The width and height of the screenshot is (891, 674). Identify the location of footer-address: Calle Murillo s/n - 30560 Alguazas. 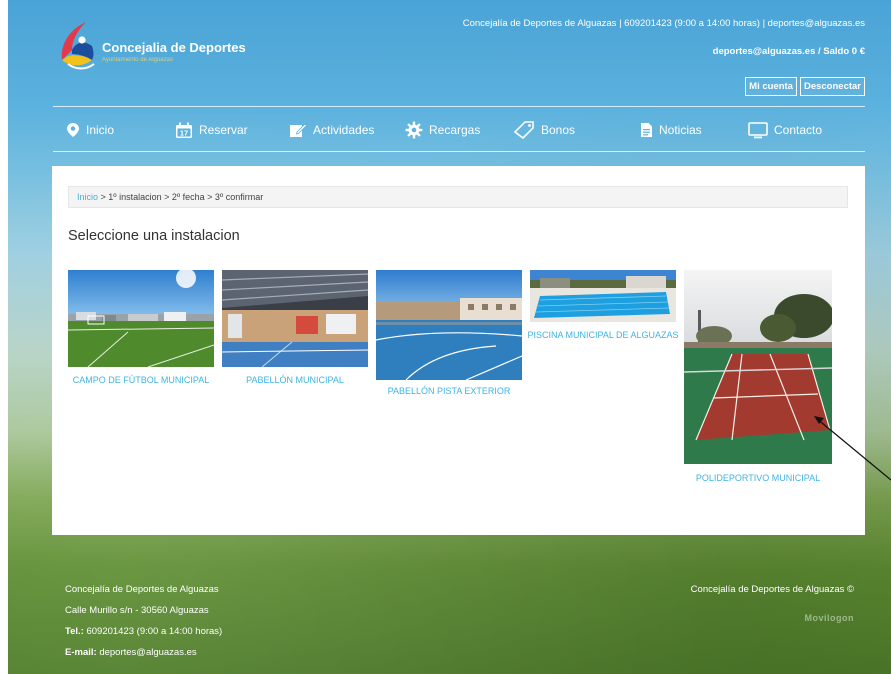
(137, 610).